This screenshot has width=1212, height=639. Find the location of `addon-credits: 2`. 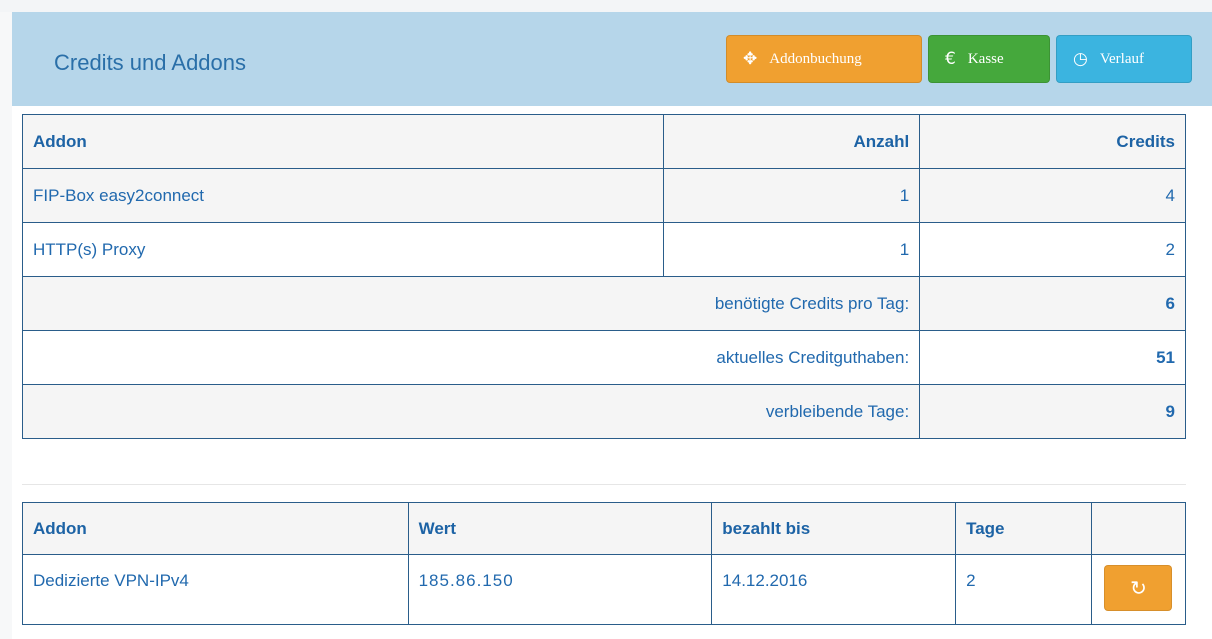

addon-credits: 2 is located at coordinates (1052, 249).